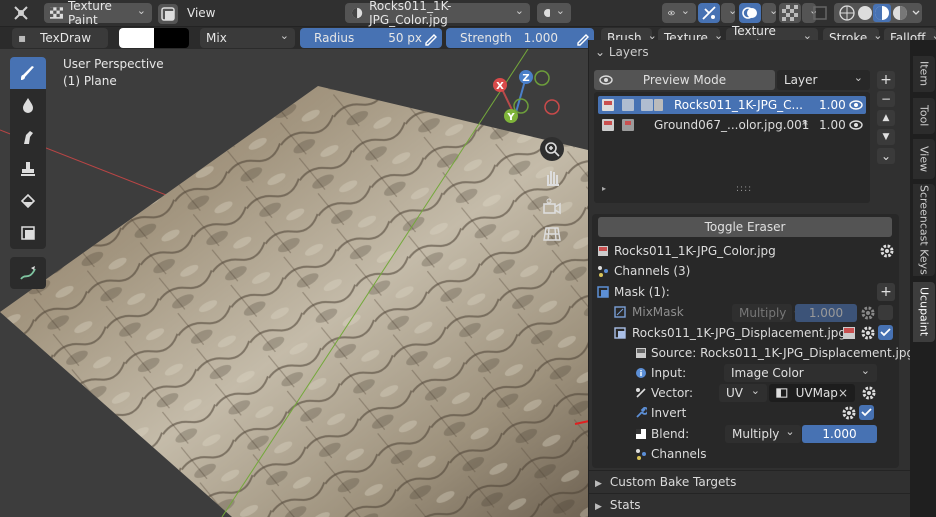  What do you see at coordinates (790, 13) in the screenshot?
I see `xray-toggle` at bounding box center [790, 13].